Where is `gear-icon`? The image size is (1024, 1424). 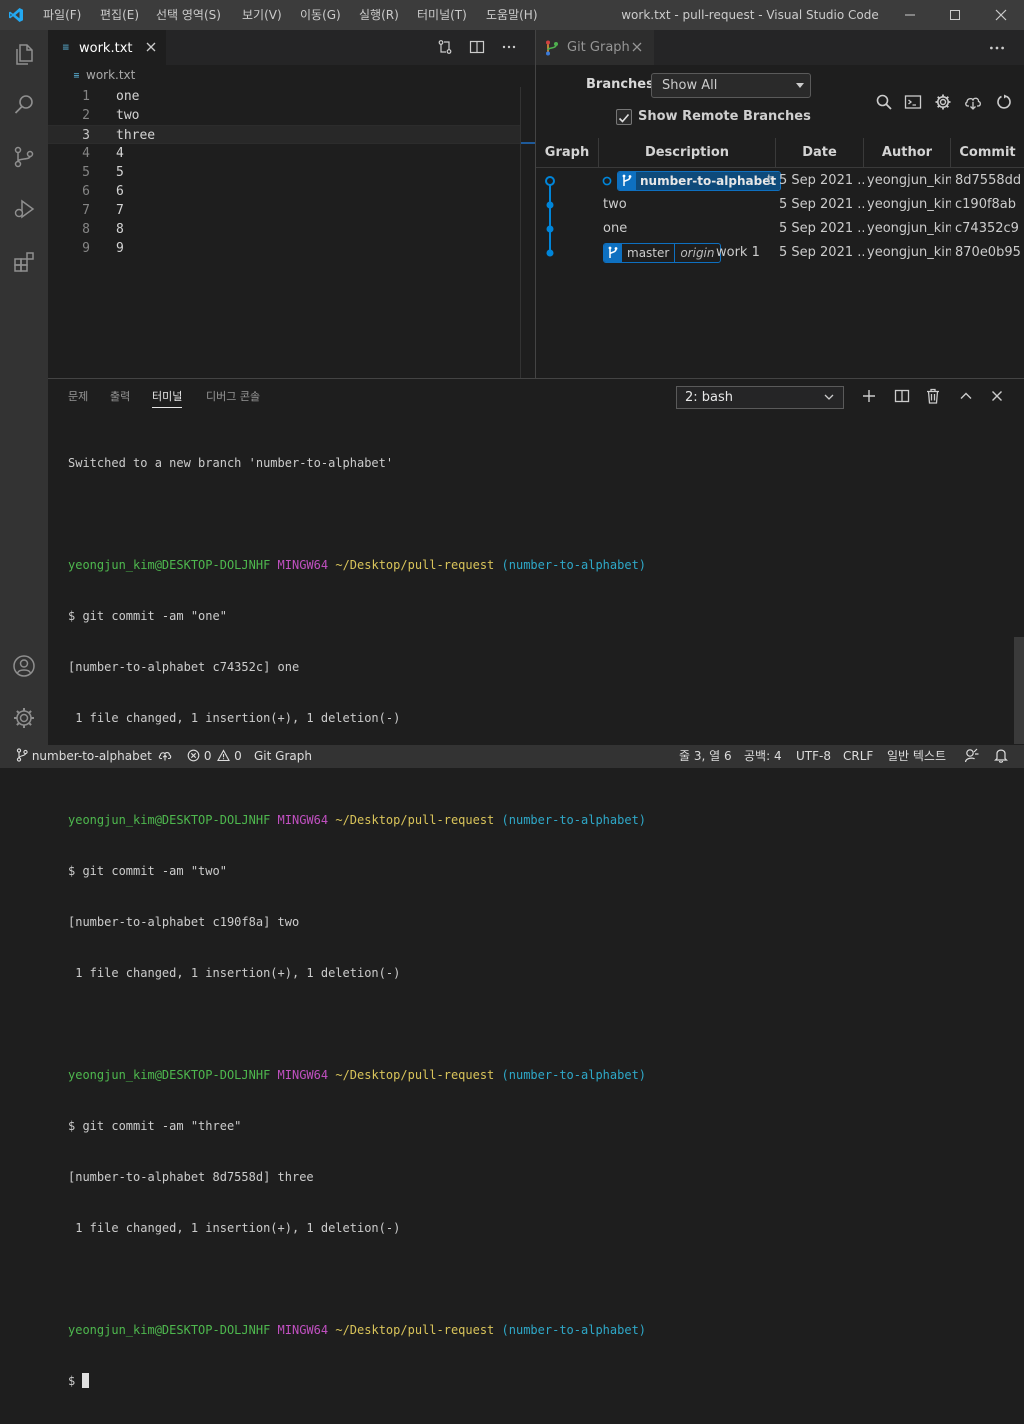 gear-icon is located at coordinates (24, 718).